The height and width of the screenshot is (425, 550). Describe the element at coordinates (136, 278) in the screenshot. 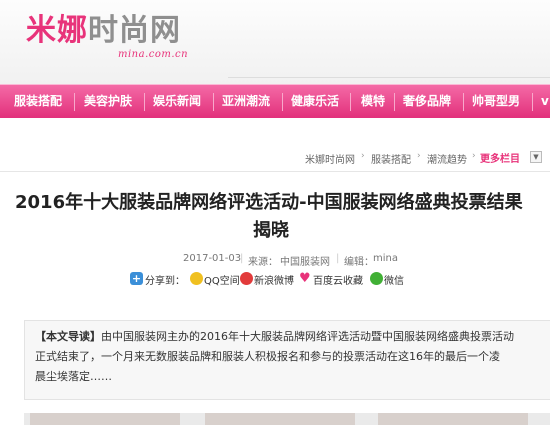

I see `share-plus-icon: +` at that location.